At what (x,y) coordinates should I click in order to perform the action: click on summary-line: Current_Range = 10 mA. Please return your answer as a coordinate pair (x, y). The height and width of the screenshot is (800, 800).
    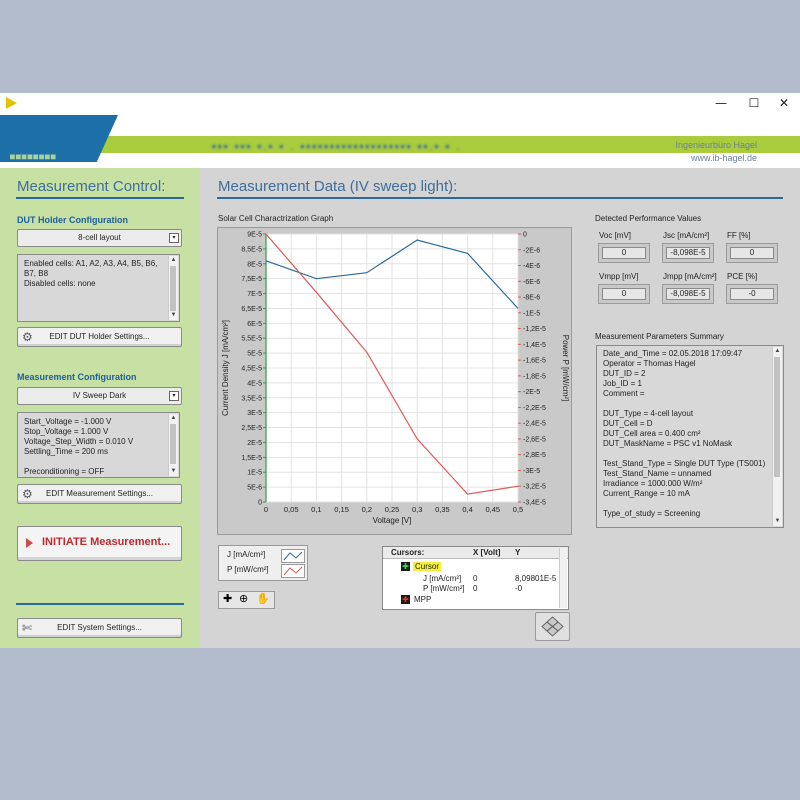
    Looking at the image, I should click on (646, 493).